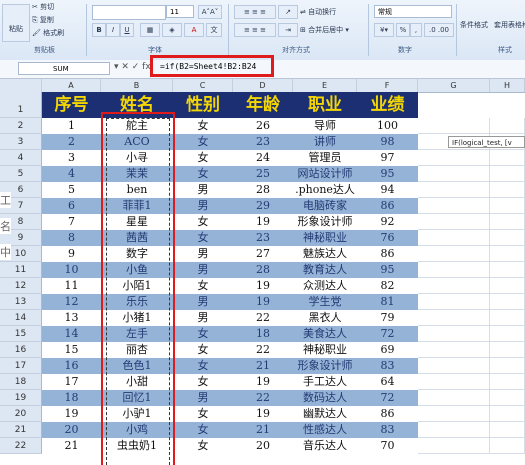 The height and width of the screenshot is (465, 525). What do you see at coordinates (325, 158) in the screenshot?
I see `table-cell: 管理员` at bounding box center [325, 158].